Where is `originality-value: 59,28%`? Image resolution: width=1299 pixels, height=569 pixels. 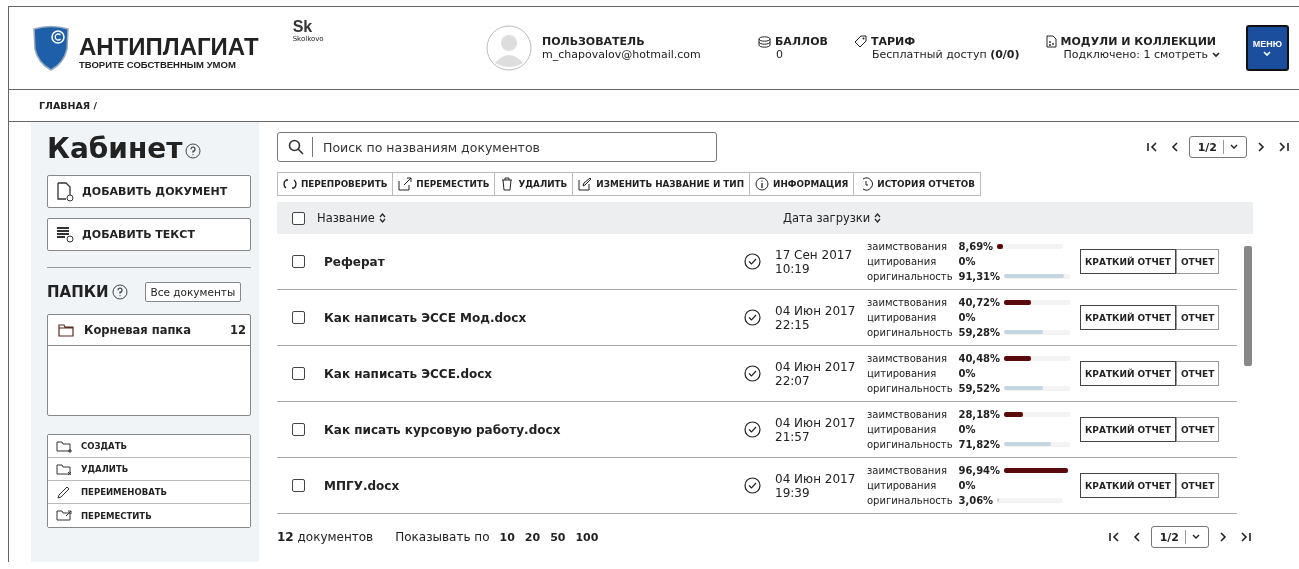
originality-value: 59,28% is located at coordinates (979, 333).